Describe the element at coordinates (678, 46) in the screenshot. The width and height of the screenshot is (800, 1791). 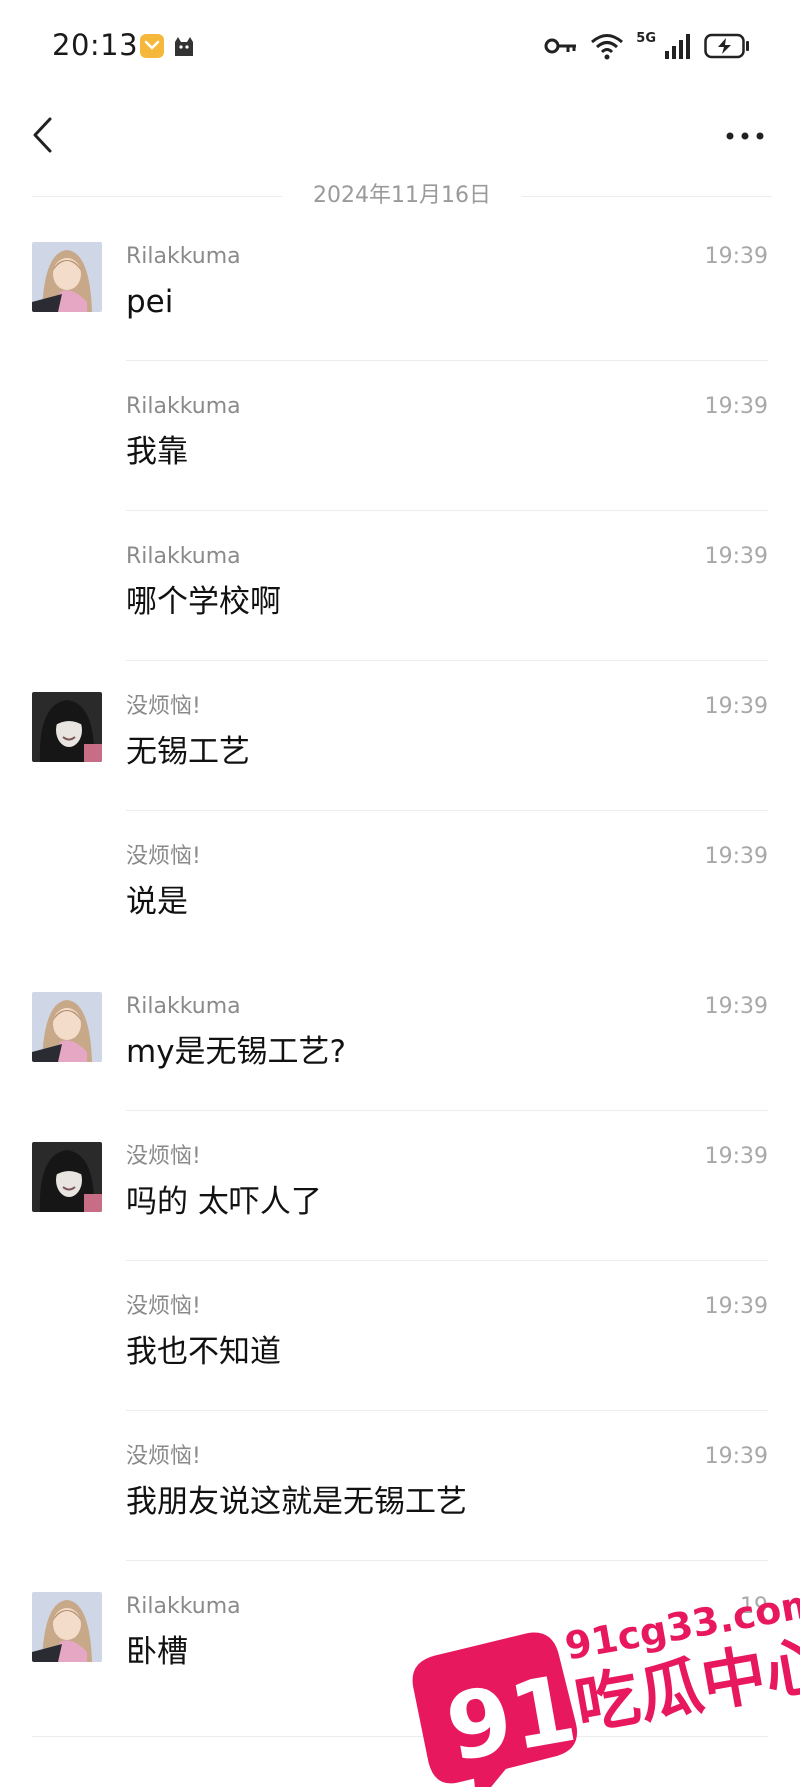
I see `signal-icon` at that location.